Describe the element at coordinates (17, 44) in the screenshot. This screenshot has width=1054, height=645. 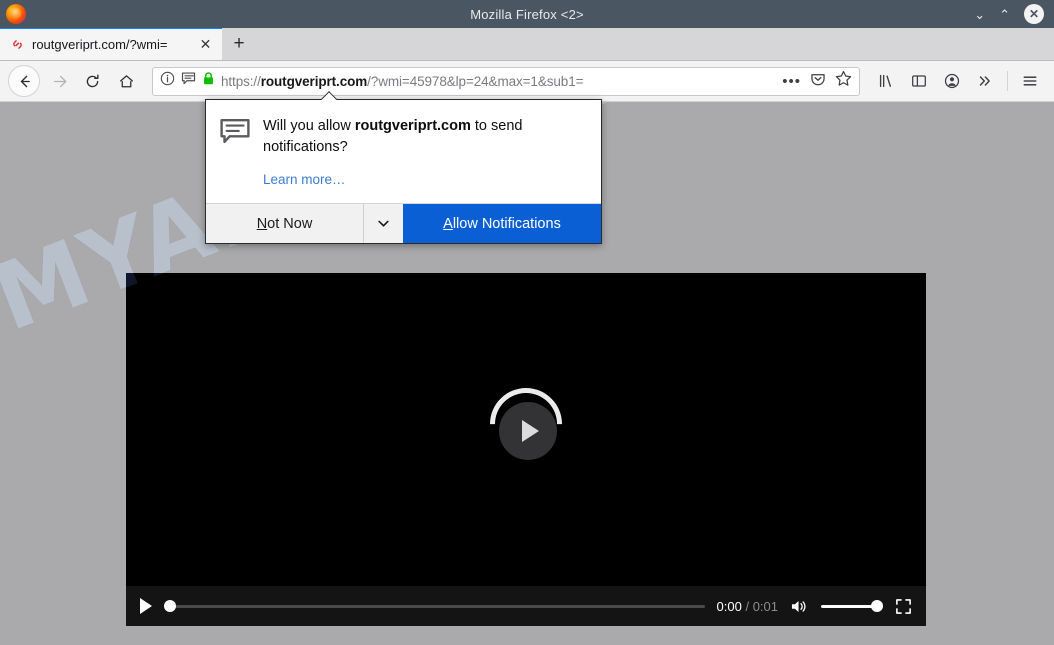
I see `broken-link-icon` at that location.